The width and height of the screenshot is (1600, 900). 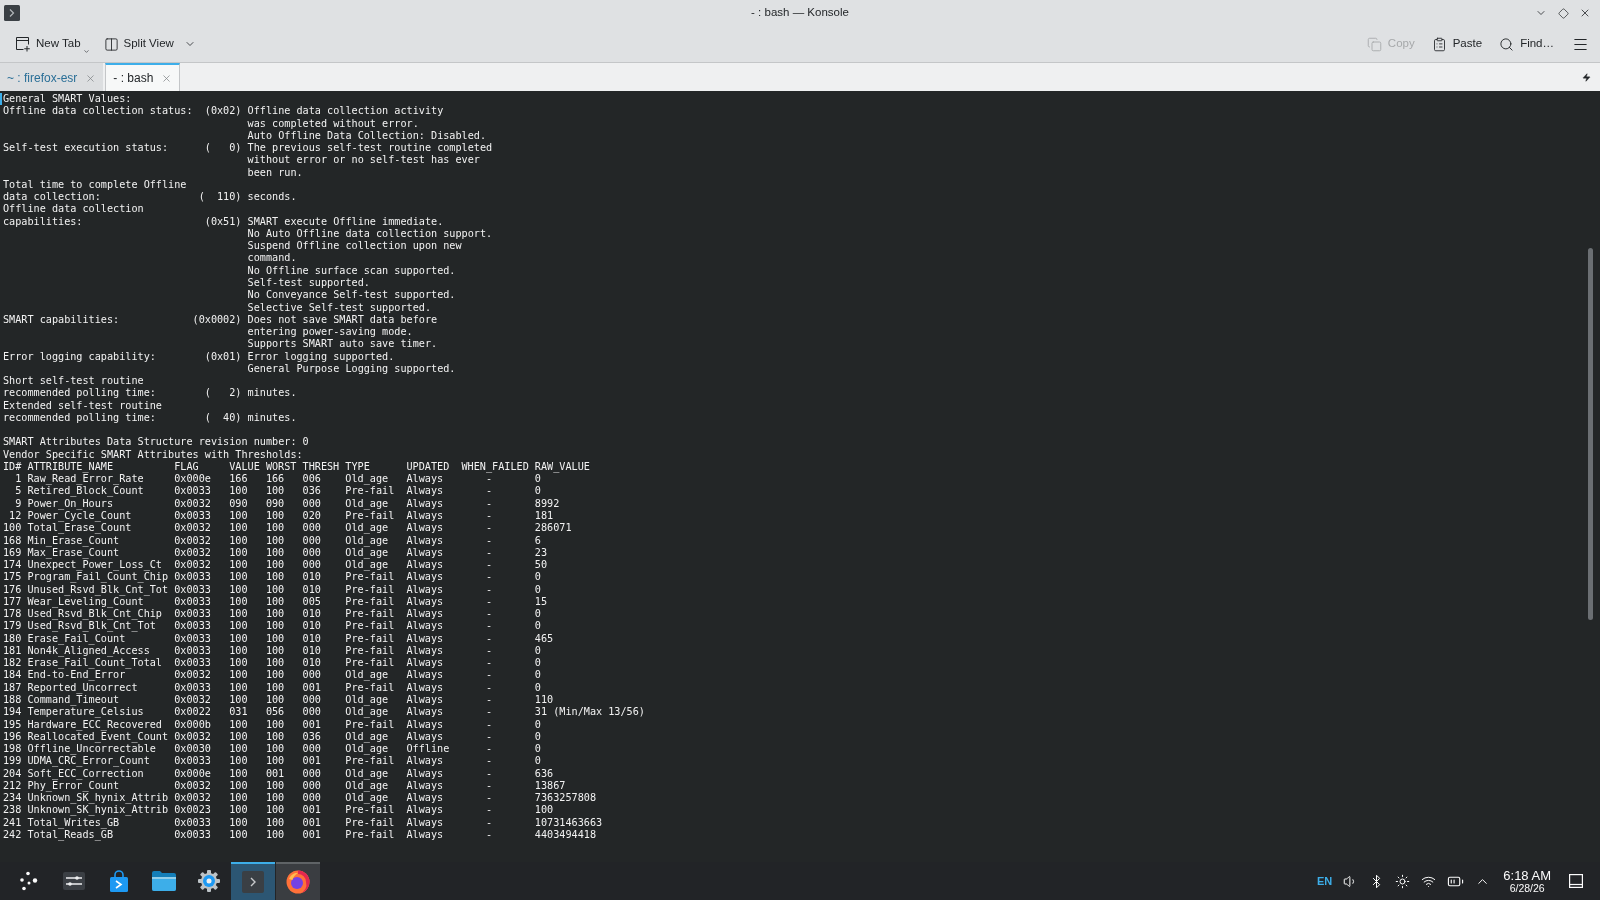 What do you see at coordinates (351, 270) in the screenshot?
I see `field-description: No Offline surface scan supported.` at bounding box center [351, 270].